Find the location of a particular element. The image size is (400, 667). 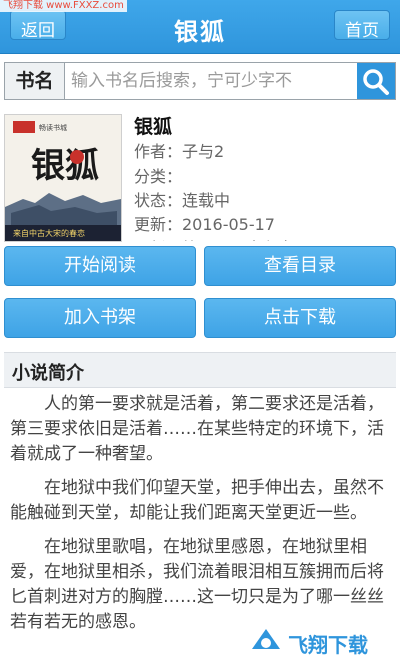

cover-art: 畅读书城 银狐 来自中古大宋的春恋 is located at coordinates (63, 178).